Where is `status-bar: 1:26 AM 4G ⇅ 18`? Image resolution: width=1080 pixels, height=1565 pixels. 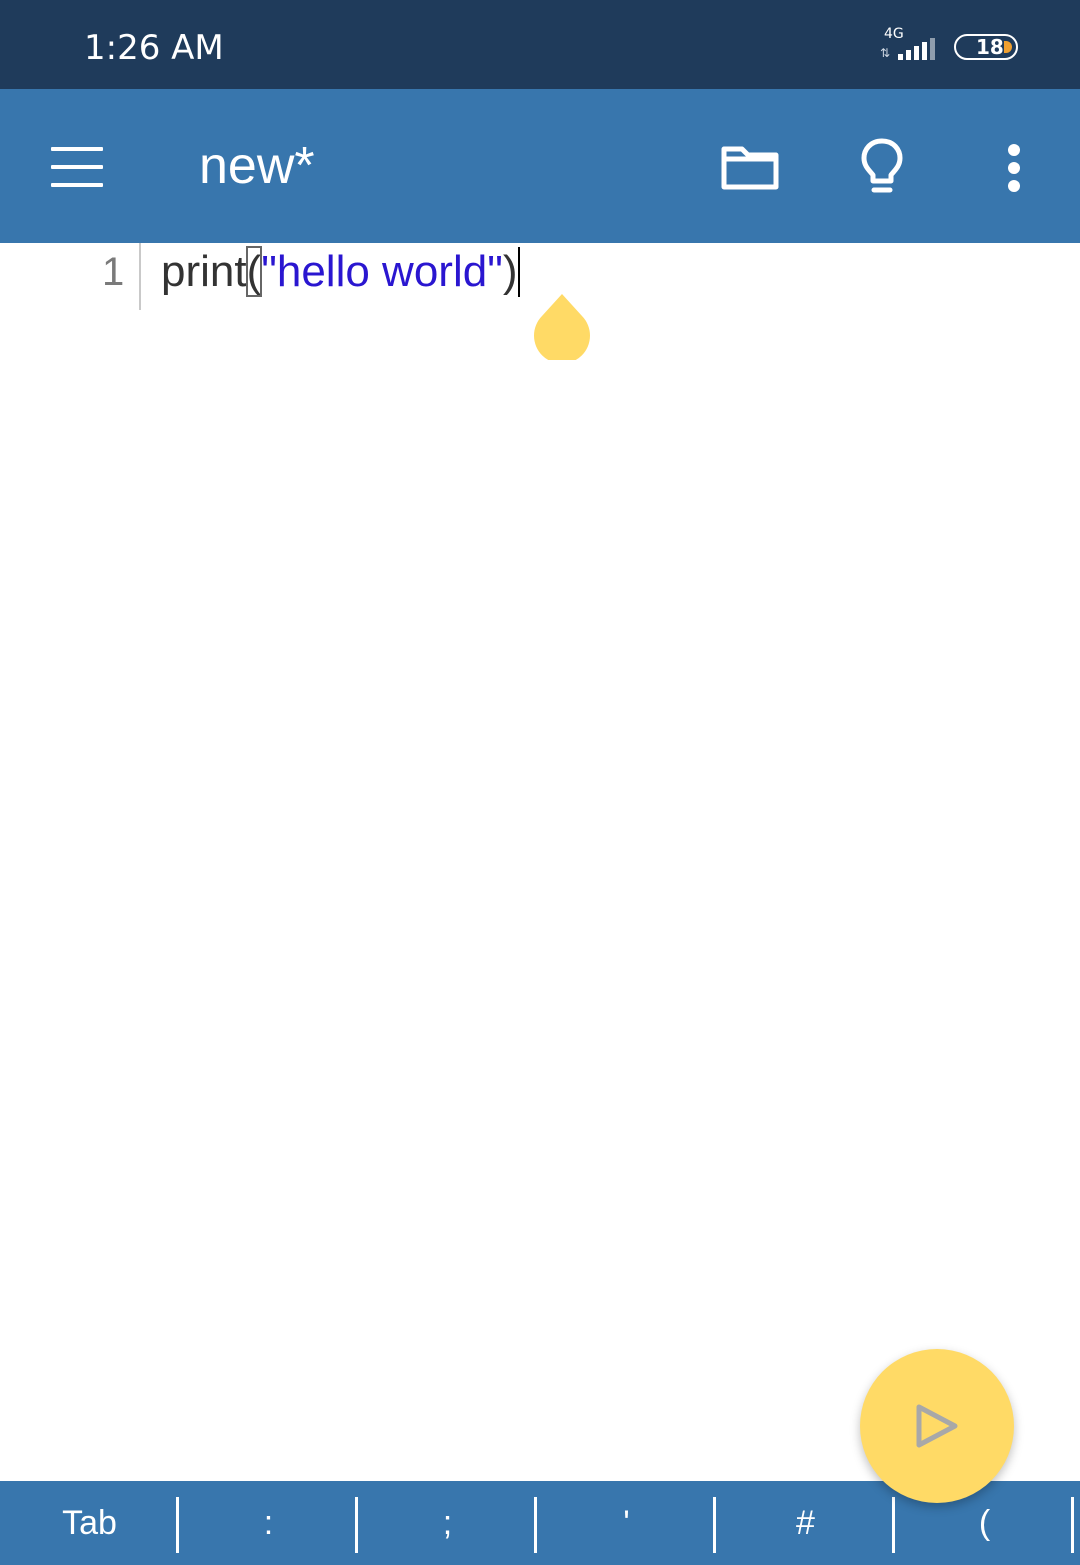
status-bar: 1:26 AM 4G ⇅ 18 is located at coordinates (540, 44).